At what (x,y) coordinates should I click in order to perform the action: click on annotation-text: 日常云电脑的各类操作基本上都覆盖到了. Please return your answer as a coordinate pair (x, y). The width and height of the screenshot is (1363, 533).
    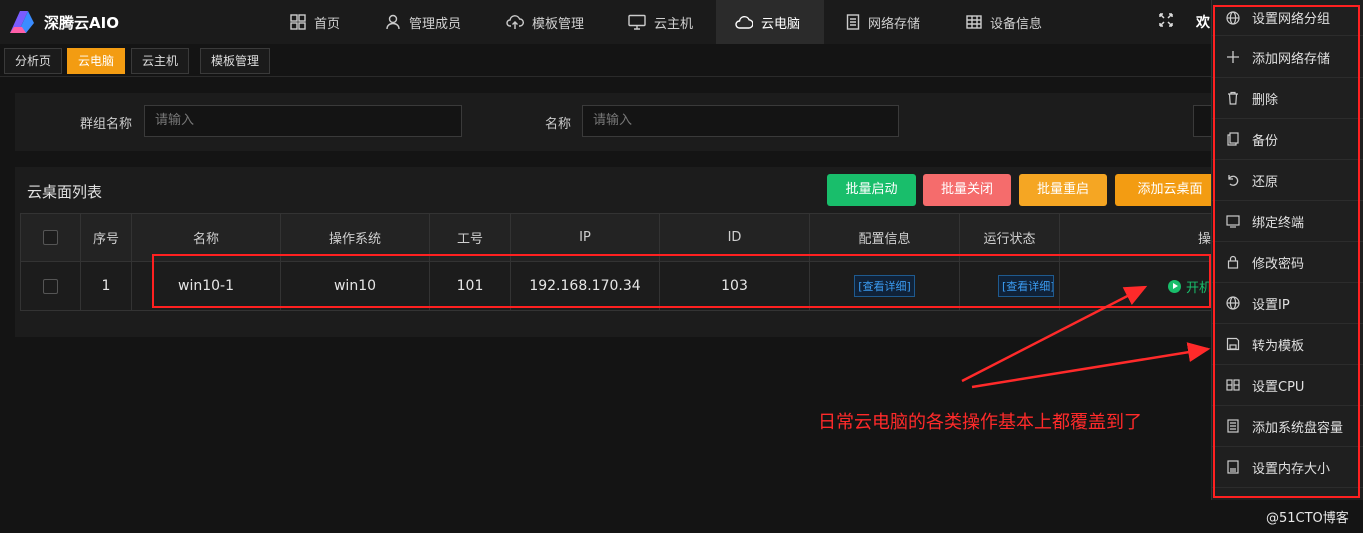
    Looking at the image, I should click on (980, 422).